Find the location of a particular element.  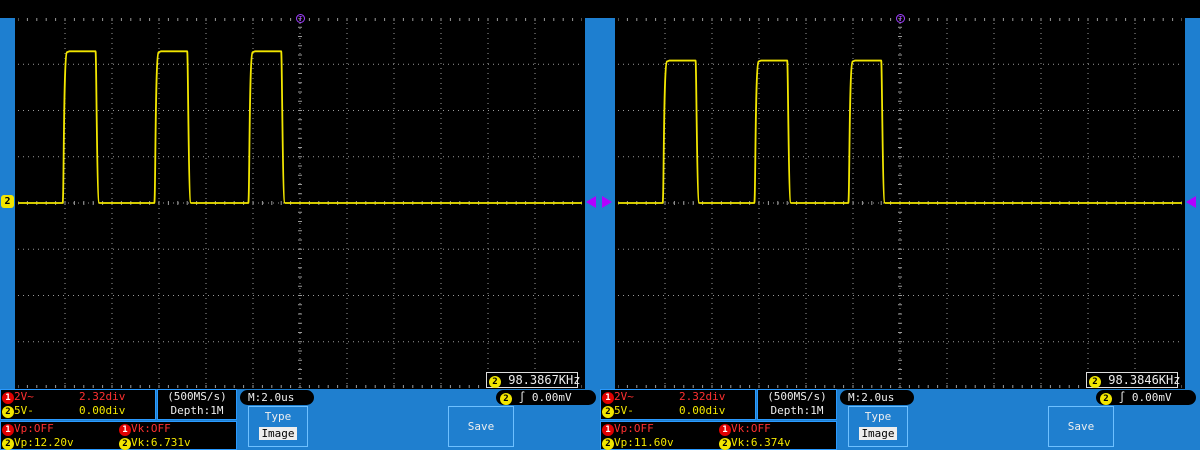

frequency-readout: 2 98.3846KHz is located at coordinates (1133, 380).